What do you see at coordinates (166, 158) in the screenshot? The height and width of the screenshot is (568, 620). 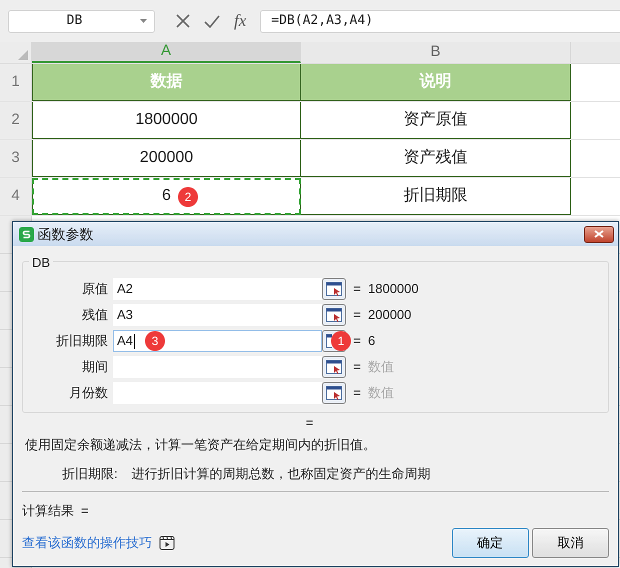 I see `table-cell: 200000` at bounding box center [166, 158].